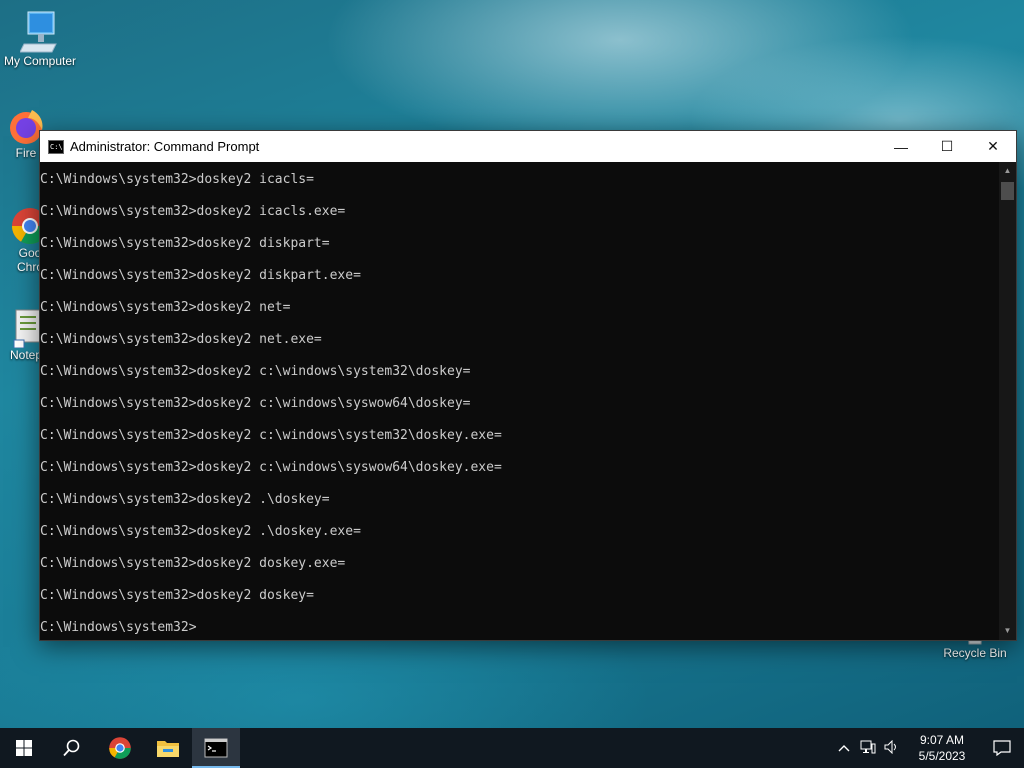  Describe the element at coordinates (185, 243) in the screenshot. I see `console-line: C:\Windows\system32>doskey2 diskpart=` at that location.